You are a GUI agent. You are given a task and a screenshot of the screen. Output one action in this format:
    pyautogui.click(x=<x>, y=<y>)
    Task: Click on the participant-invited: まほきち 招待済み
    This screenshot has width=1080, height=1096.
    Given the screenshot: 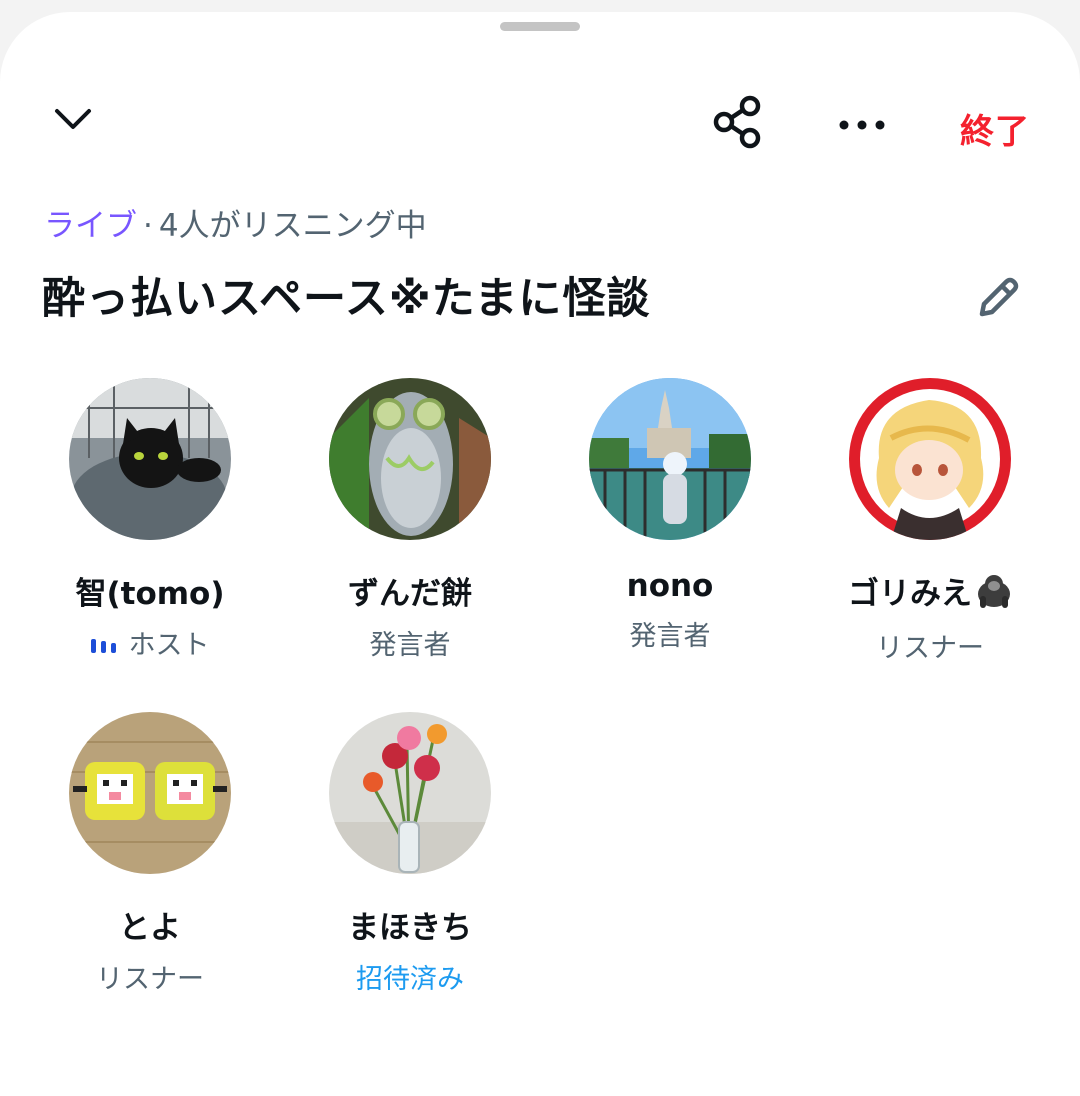 What is the action you would take?
    pyautogui.click(x=410, y=854)
    